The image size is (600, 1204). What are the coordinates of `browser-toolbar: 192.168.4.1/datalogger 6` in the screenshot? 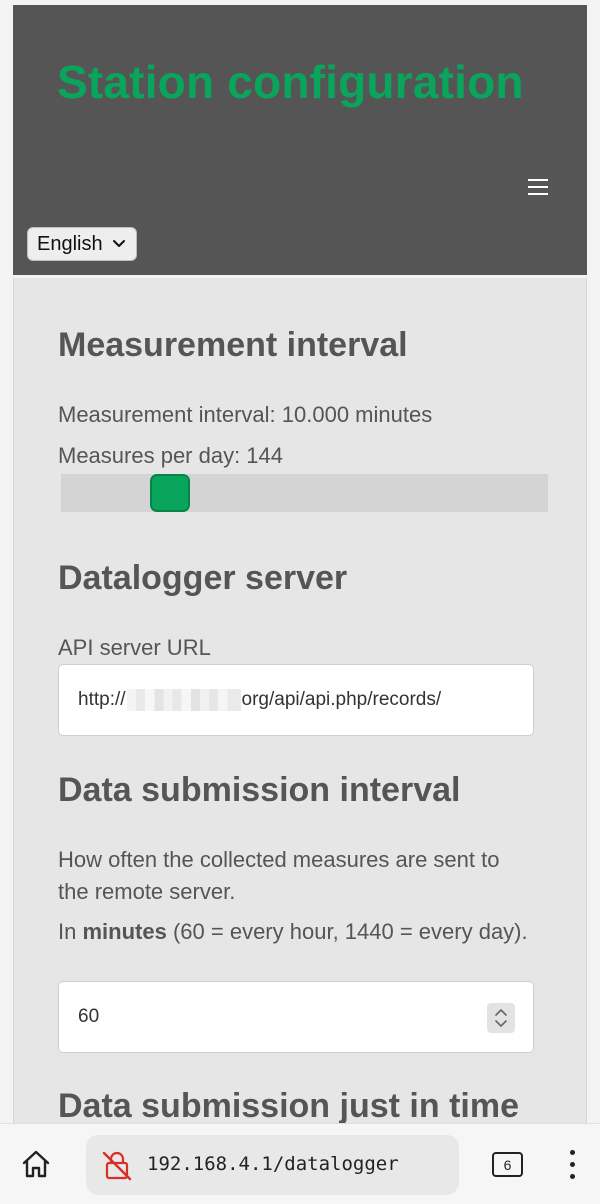 It's located at (300, 1163).